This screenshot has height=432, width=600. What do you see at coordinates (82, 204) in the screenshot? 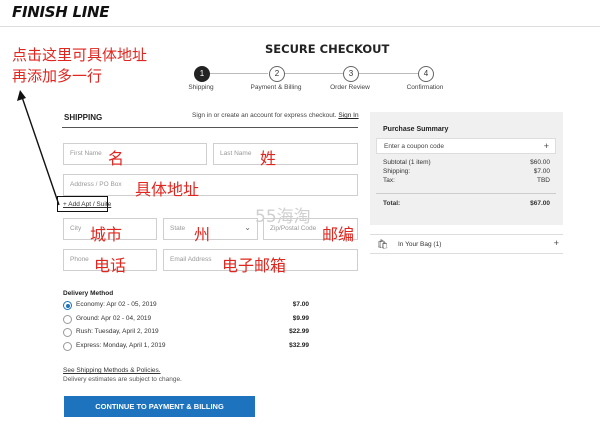
I see `annotation-highlight-box` at bounding box center [82, 204].